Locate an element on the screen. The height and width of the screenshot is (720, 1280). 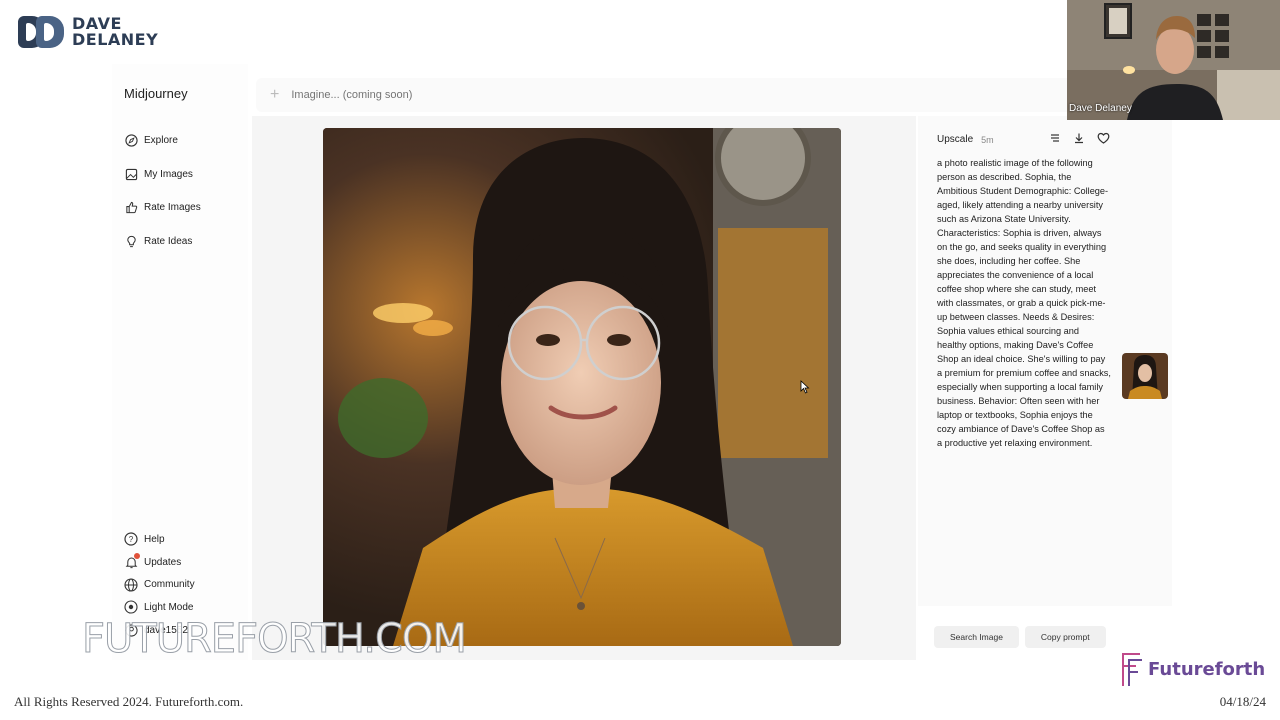
dave-delaney-logo: DAVE DELANEY is located at coordinates (88, 32).